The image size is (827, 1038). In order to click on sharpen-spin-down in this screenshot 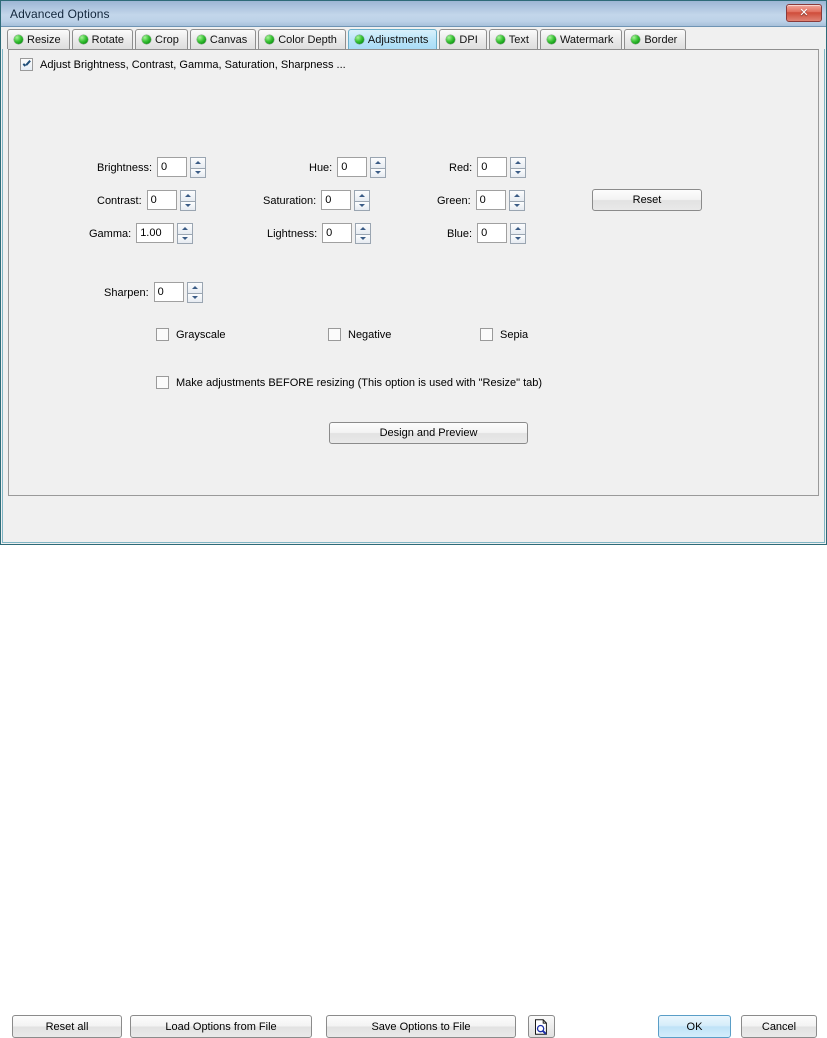, I will do `click(194, 297)`.